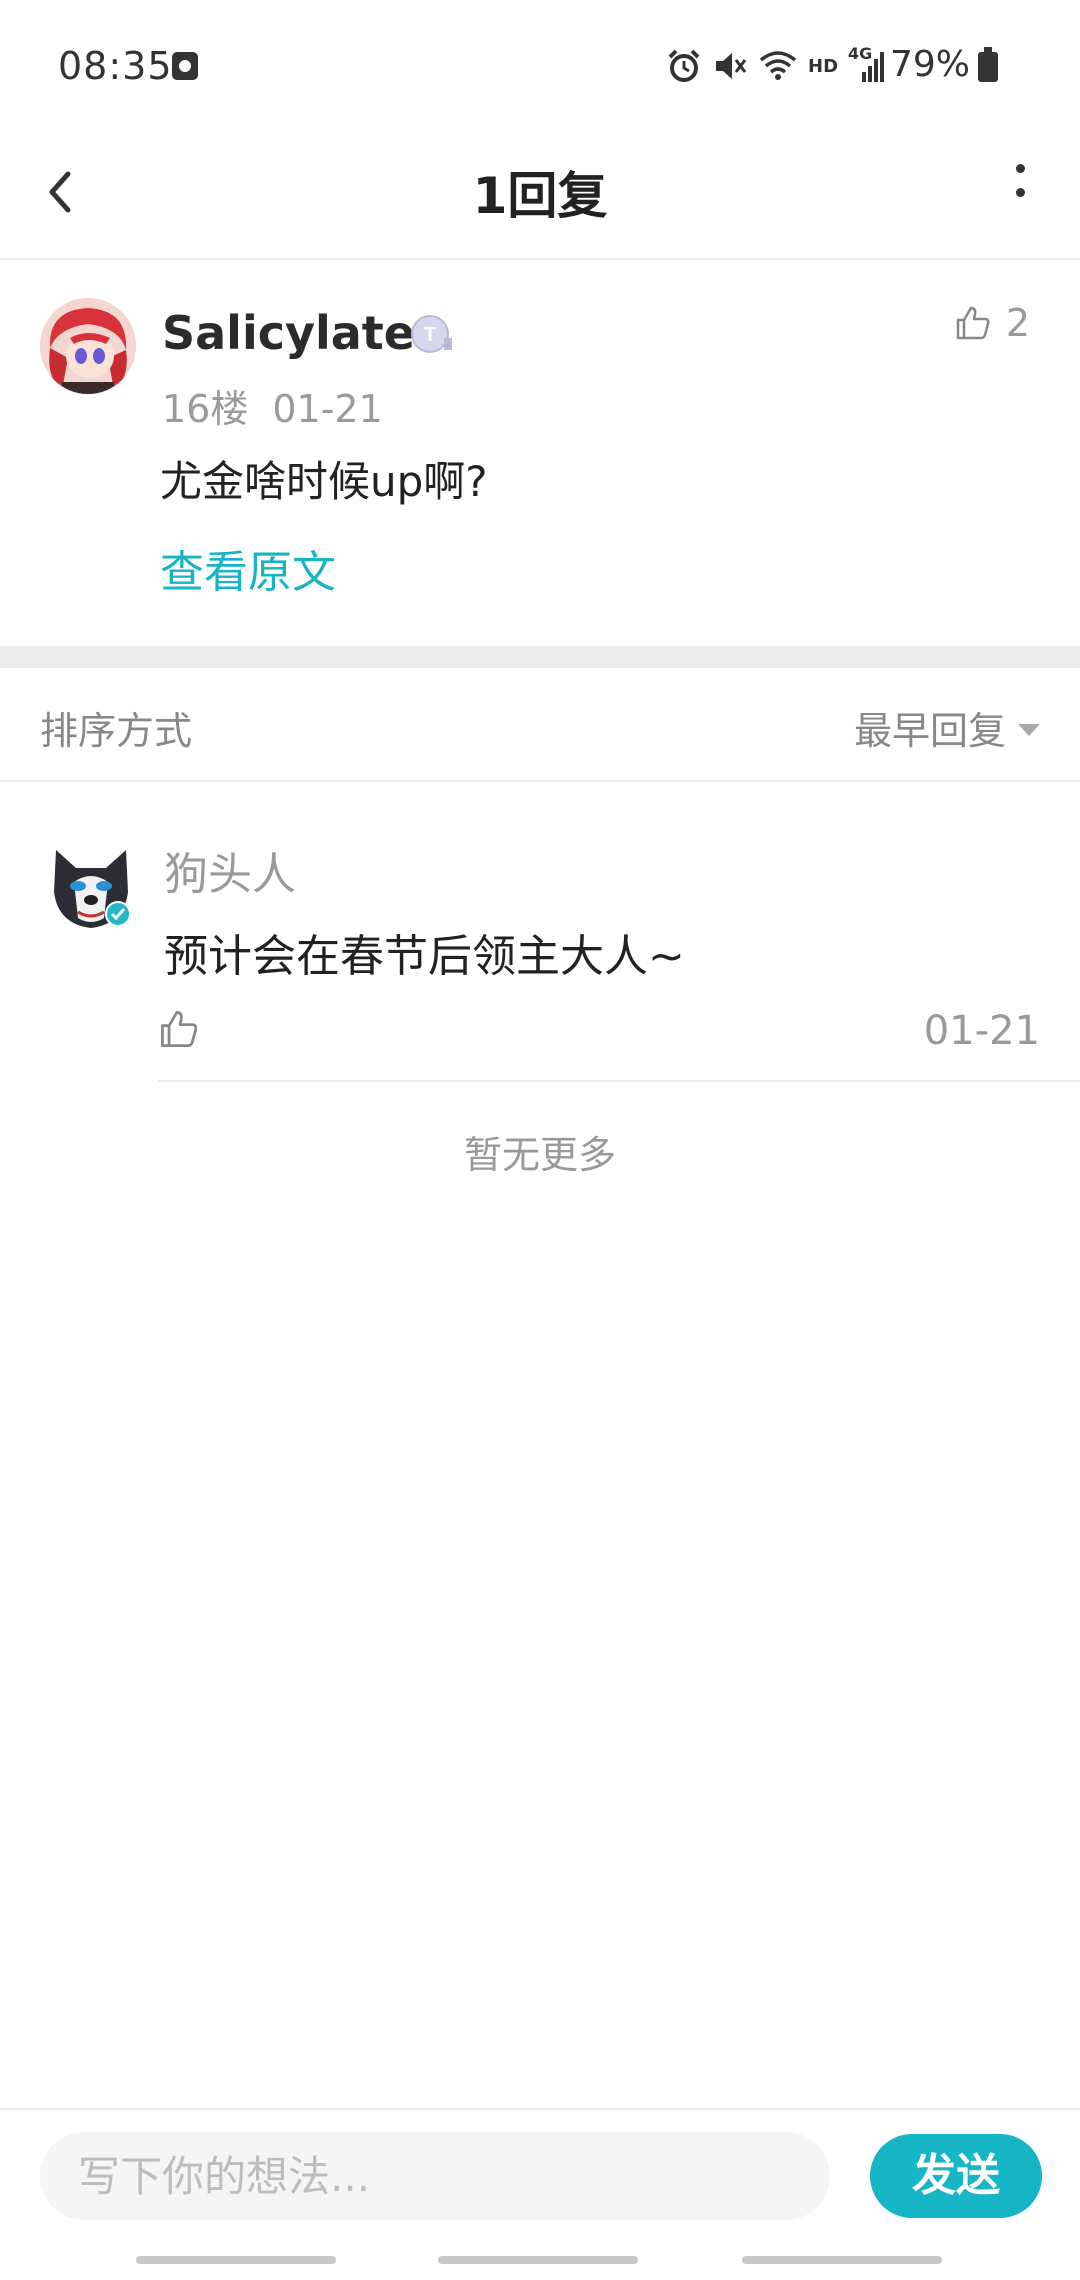  What do you see at coordinates (236, 2260) in the screenshot?
I see `nav-recent-apps` at bounding box center [236, 2260].